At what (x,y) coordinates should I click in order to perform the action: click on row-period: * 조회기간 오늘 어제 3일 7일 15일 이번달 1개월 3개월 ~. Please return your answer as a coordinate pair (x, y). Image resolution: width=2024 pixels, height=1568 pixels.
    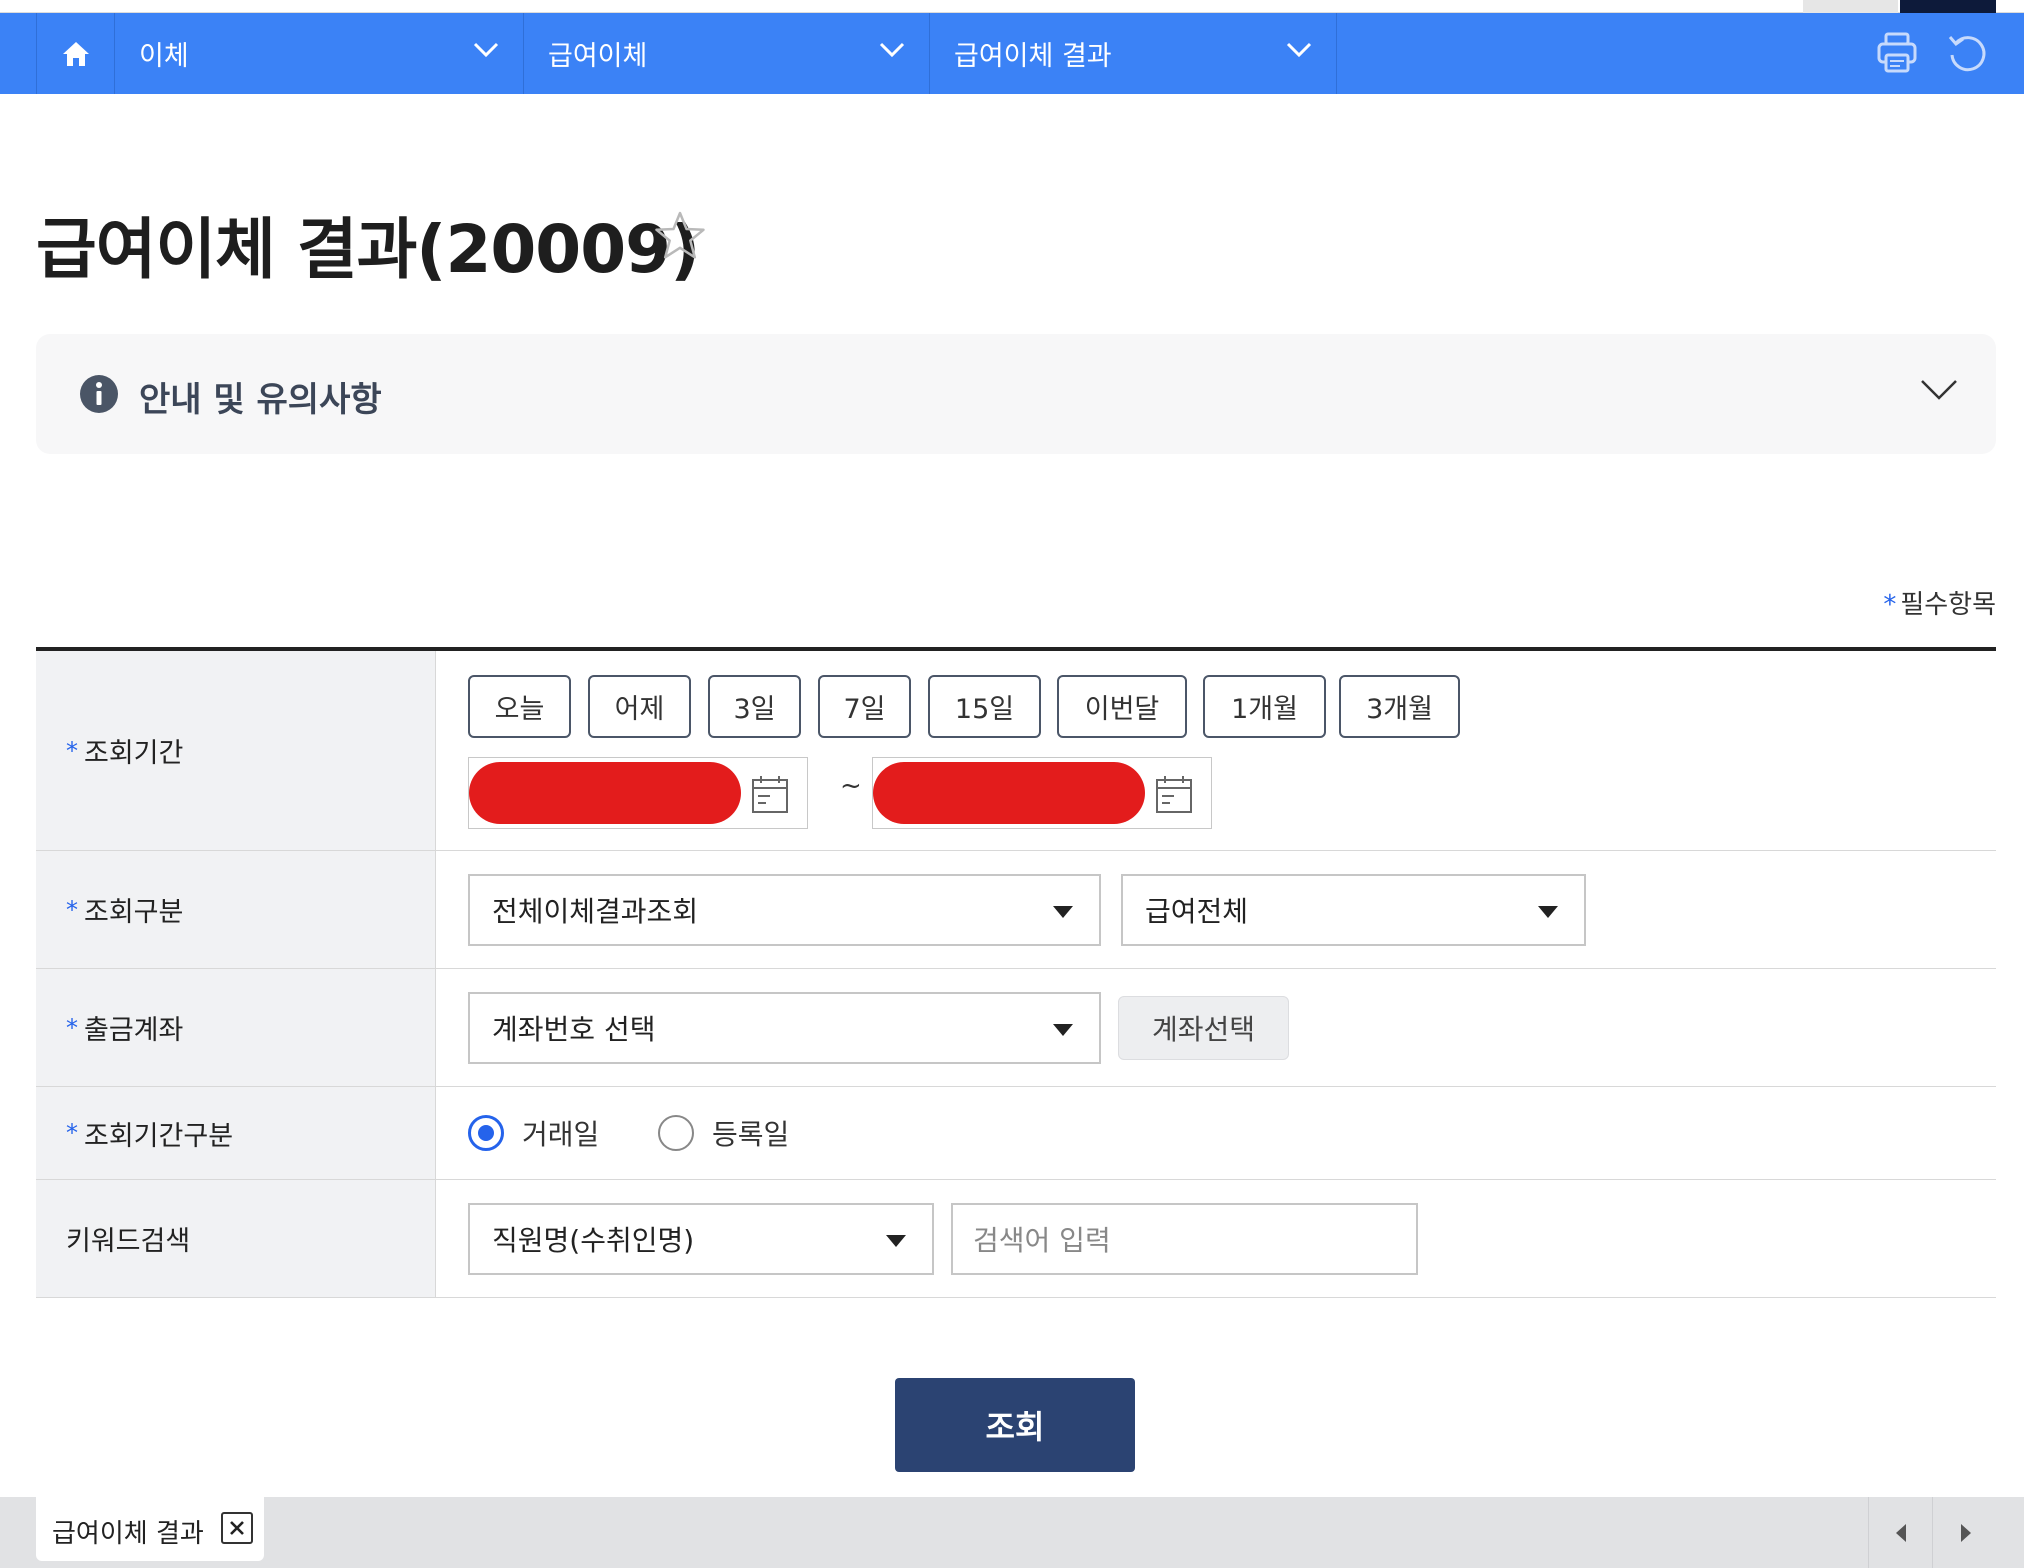
    Looking at the image, I should click on (1016, 751).